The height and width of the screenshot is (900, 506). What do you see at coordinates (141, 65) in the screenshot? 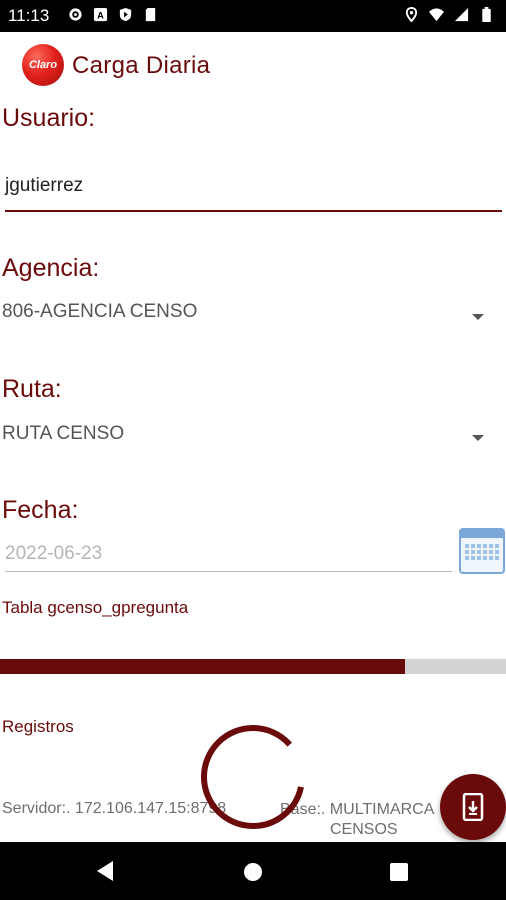
I see `page-title: Carga Diaria` at bounding box center [141, 65].